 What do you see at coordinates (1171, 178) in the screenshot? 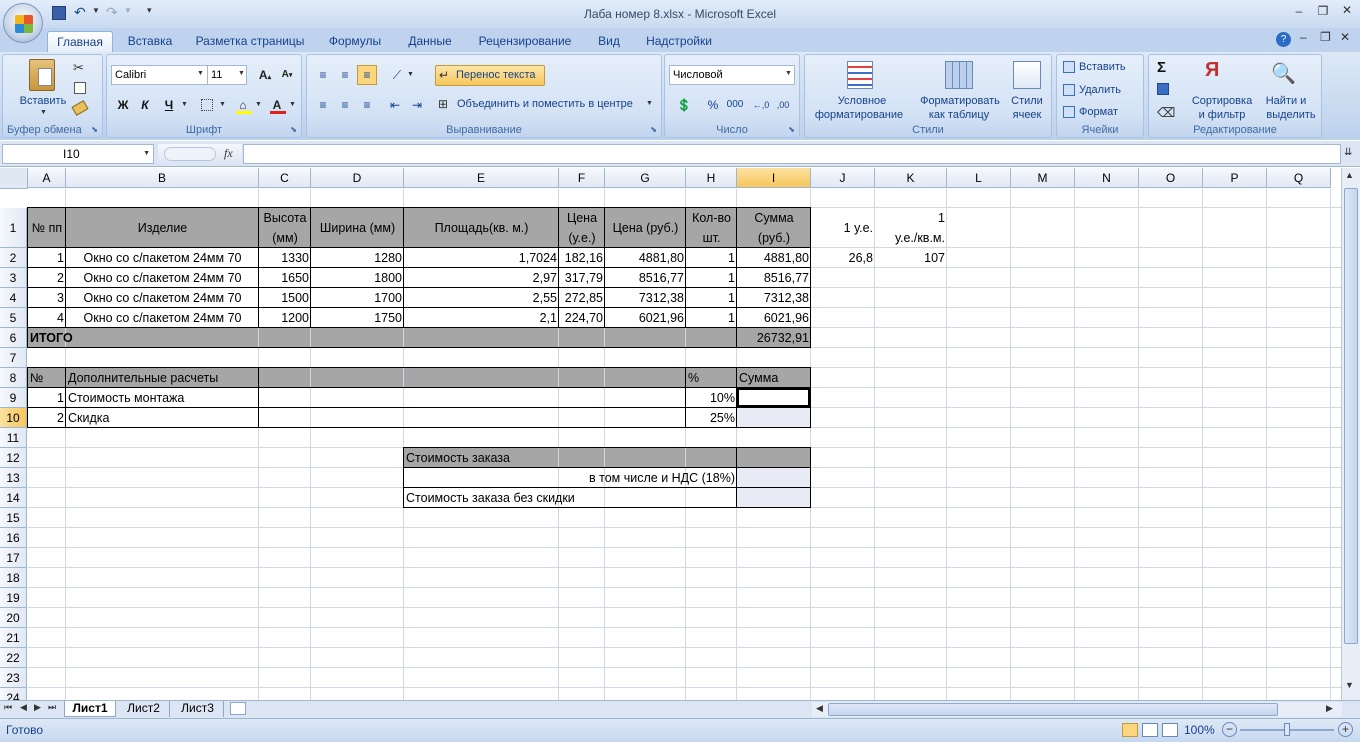
I see `column-header-o: O` at bounding box center [1171, 178].